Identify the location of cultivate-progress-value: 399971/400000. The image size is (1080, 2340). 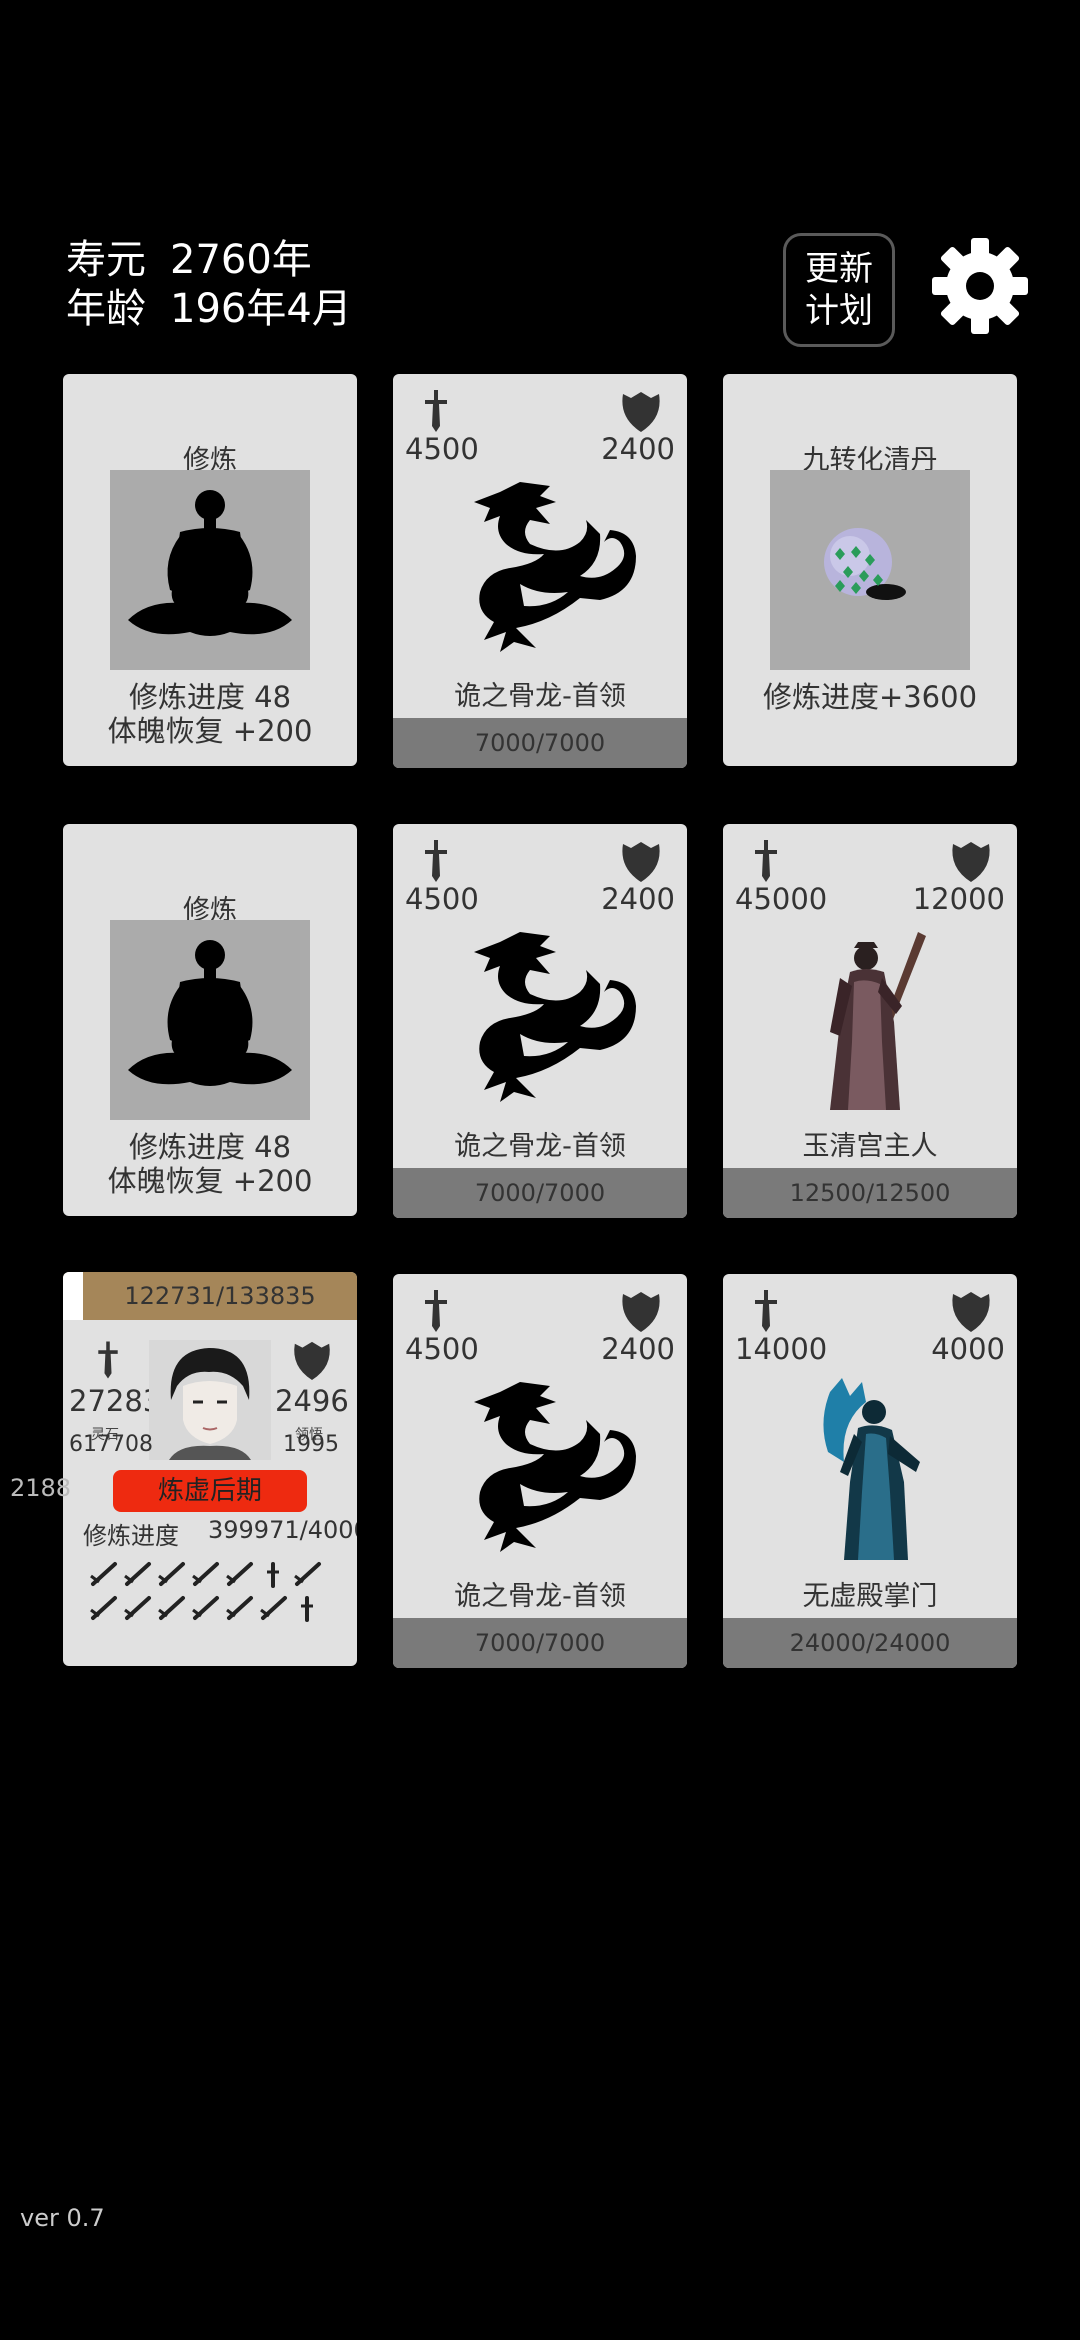
(282, 1530).